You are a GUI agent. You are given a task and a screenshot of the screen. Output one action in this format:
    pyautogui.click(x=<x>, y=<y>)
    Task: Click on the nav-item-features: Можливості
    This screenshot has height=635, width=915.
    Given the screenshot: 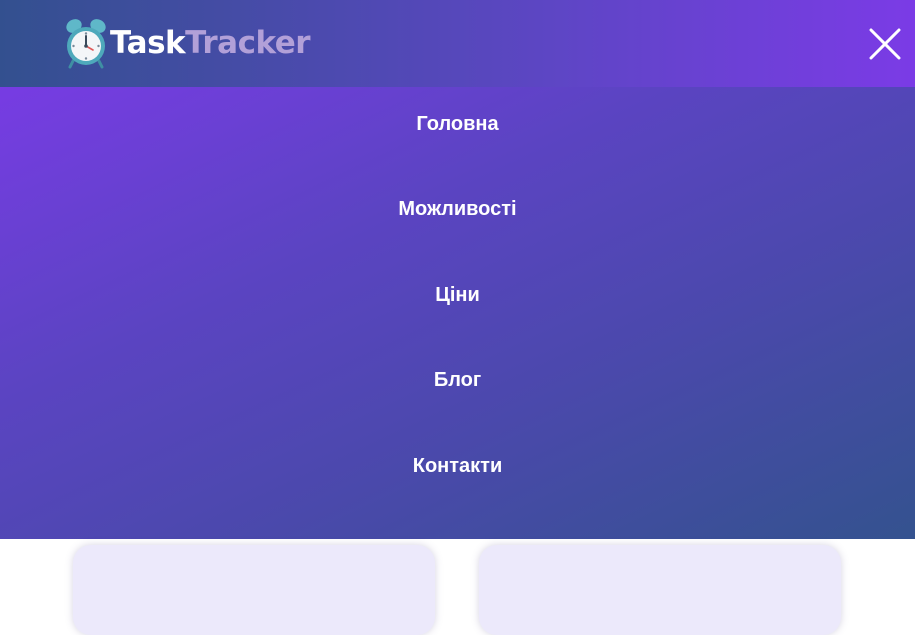 What is the action you would take?
    pyautogui.click(x=457, y=209)
    